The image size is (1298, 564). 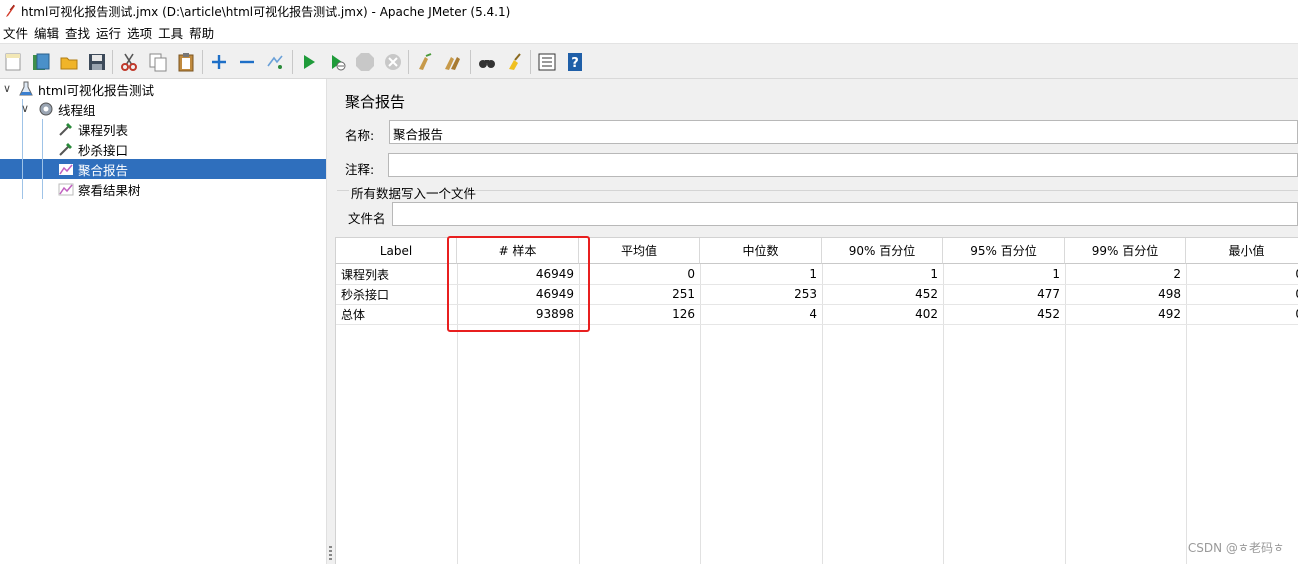 I want to click on column-header-label: Label, so click(x=396, y=251).